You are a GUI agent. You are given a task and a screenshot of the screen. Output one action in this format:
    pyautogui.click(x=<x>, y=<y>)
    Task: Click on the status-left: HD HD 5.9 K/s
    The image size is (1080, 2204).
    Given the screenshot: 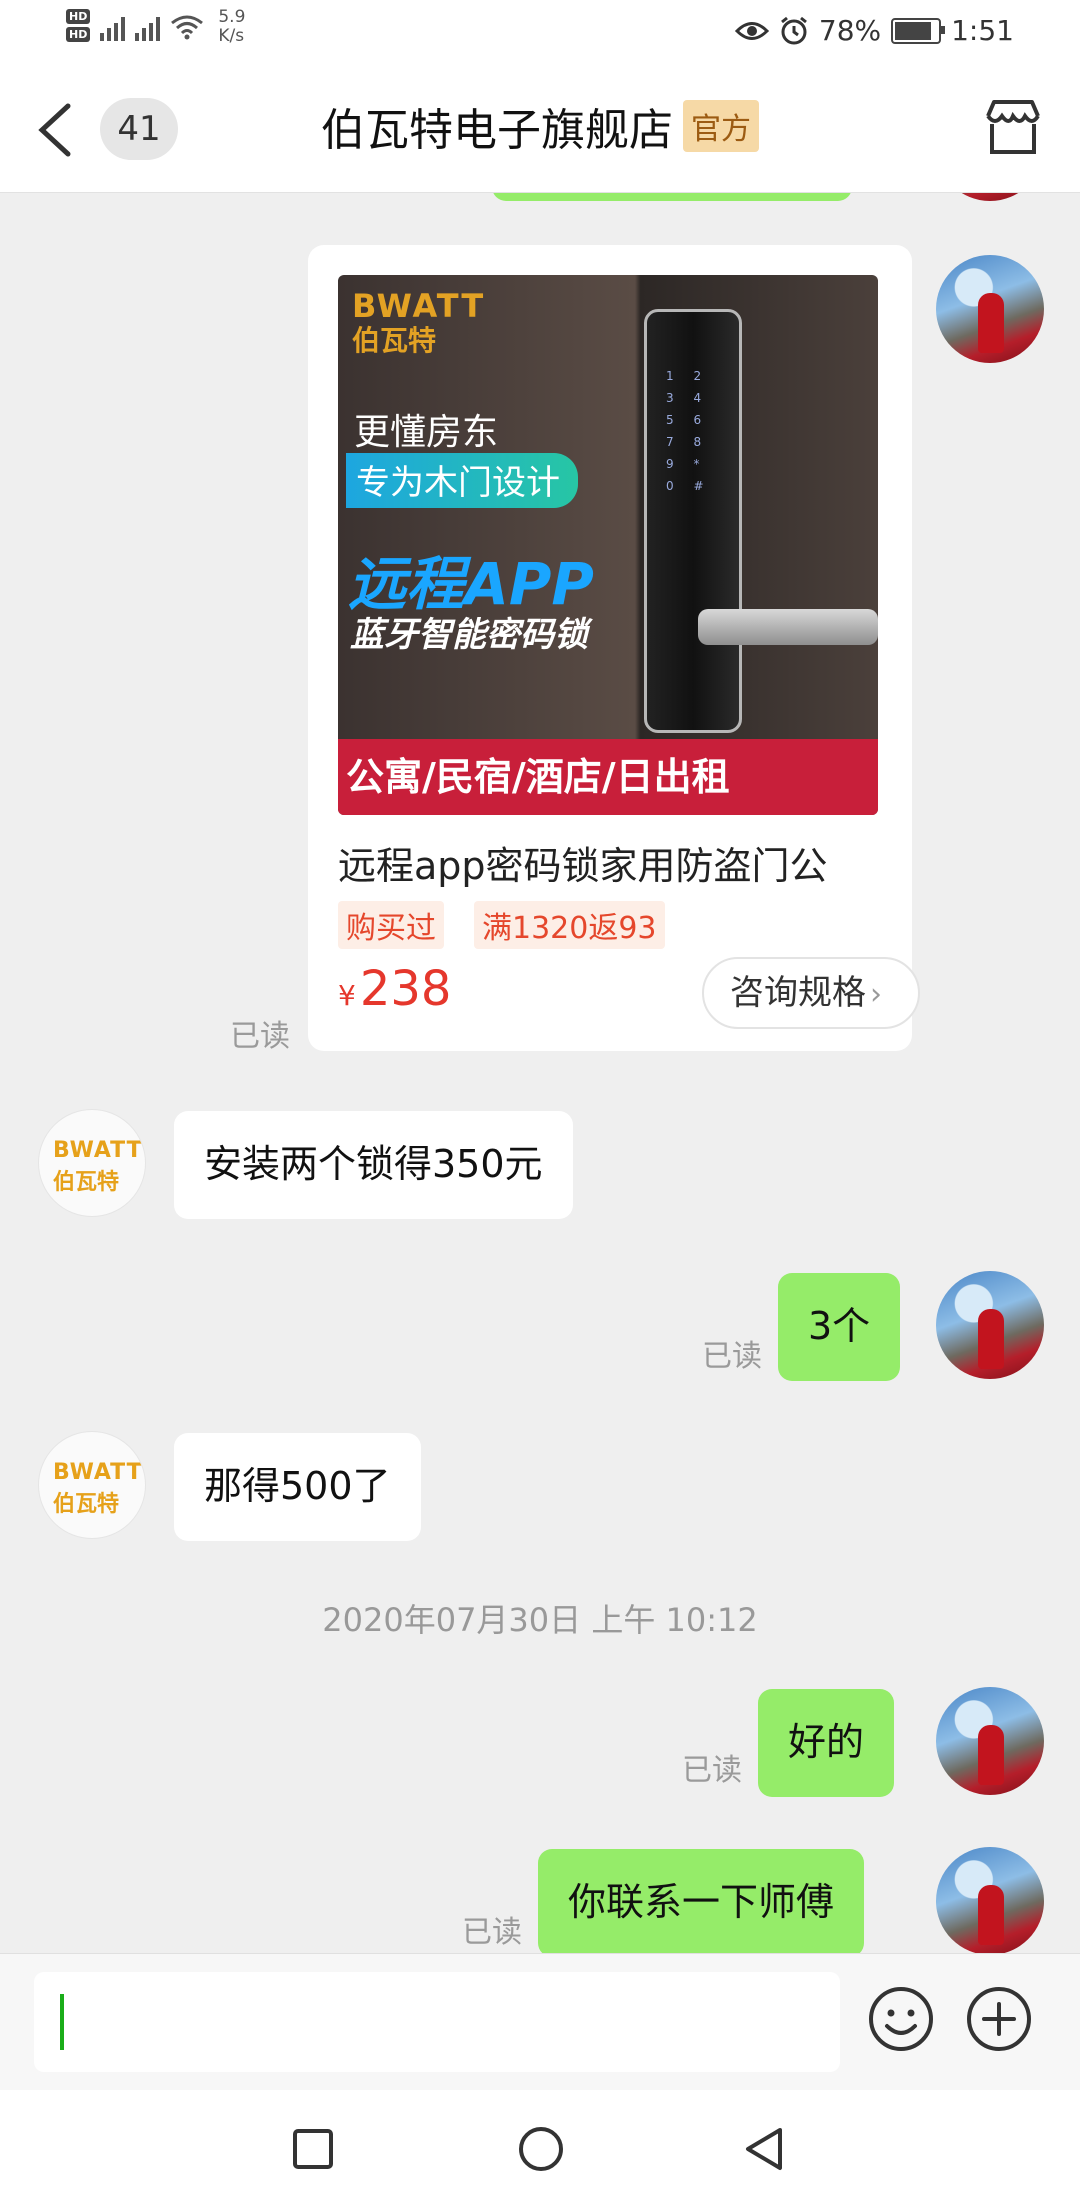 What is the action you would take?
    pyautogui.click(x=155, y=27)
    